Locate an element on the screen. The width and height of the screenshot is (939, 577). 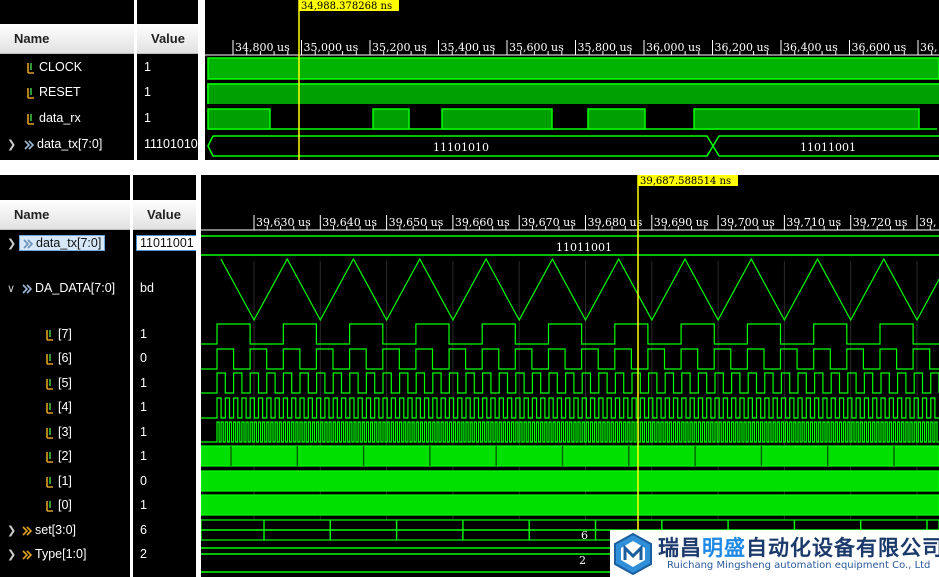
ruler-tick-label: 36, is located at coordinates (929, 47).